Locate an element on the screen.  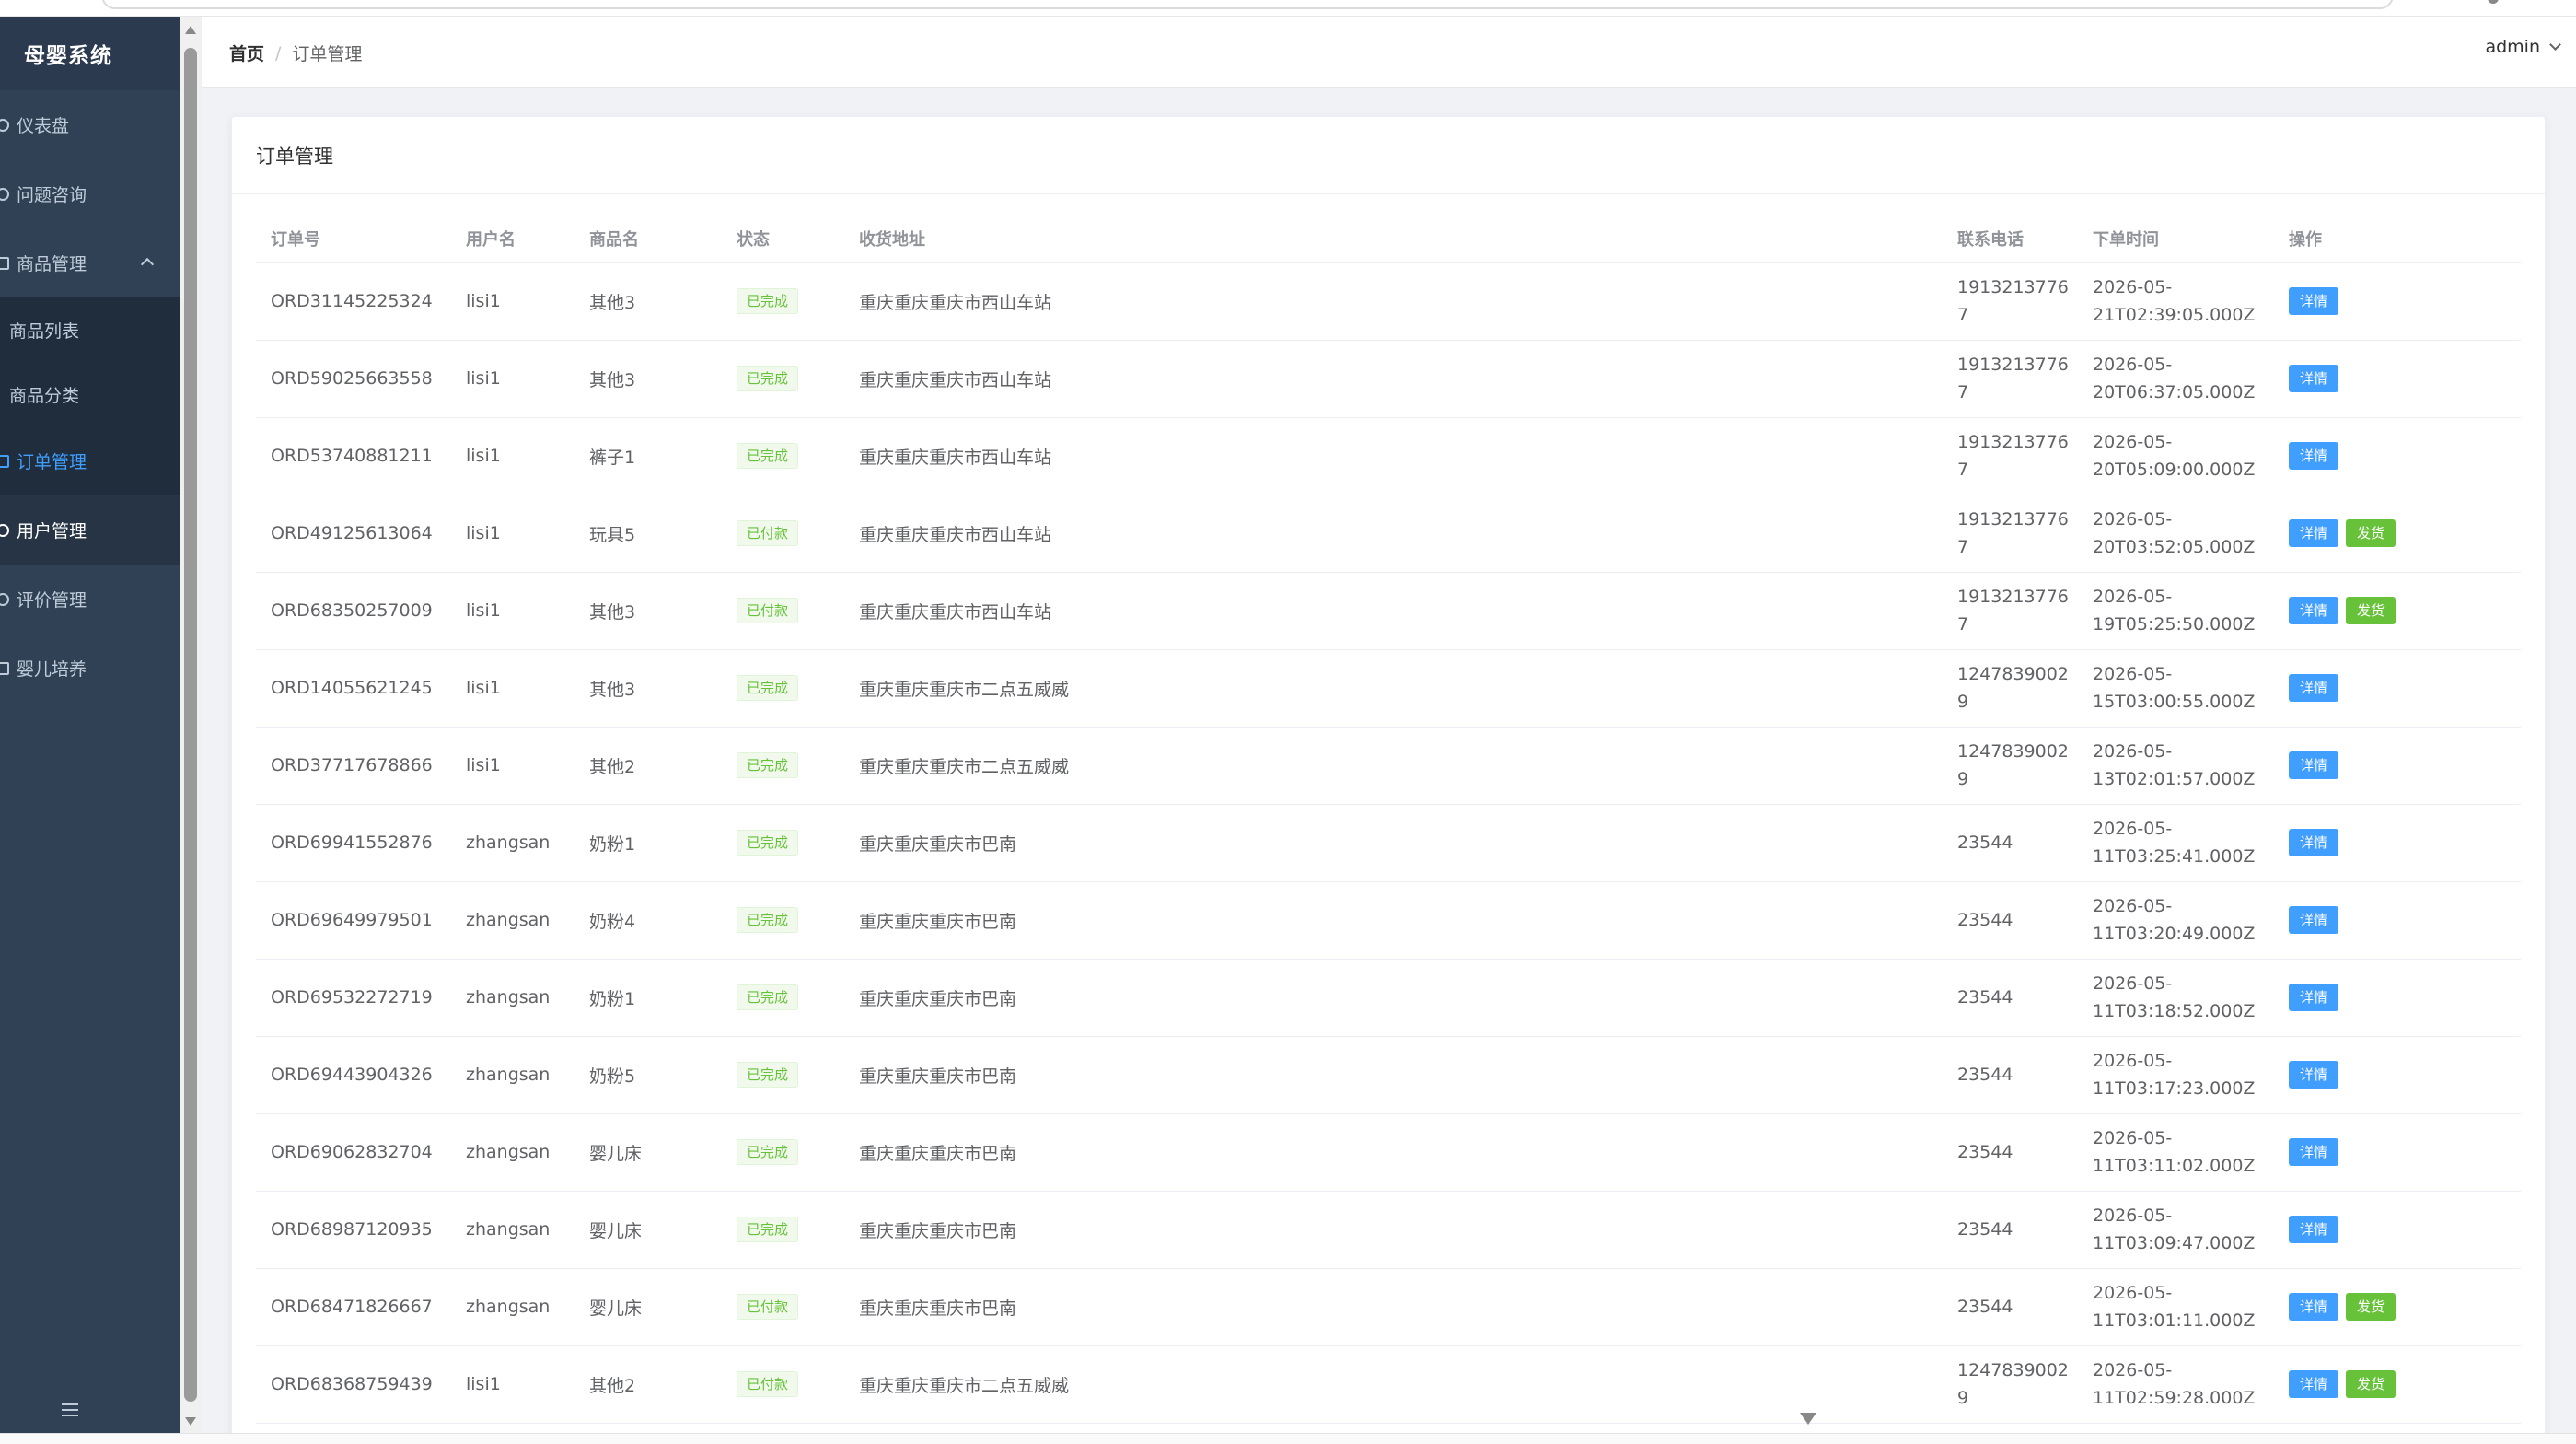
sidebar-scrollbar is located at coordinates (191, 725).